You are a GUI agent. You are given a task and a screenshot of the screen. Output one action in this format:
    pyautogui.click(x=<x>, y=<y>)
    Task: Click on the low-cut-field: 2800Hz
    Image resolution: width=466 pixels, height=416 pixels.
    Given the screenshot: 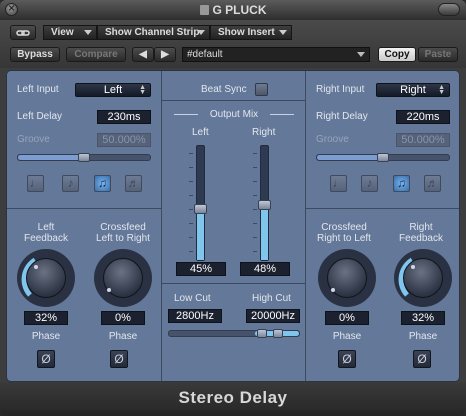 What is the action you would take?
    pyautogui.click(x=195, y=316)
    